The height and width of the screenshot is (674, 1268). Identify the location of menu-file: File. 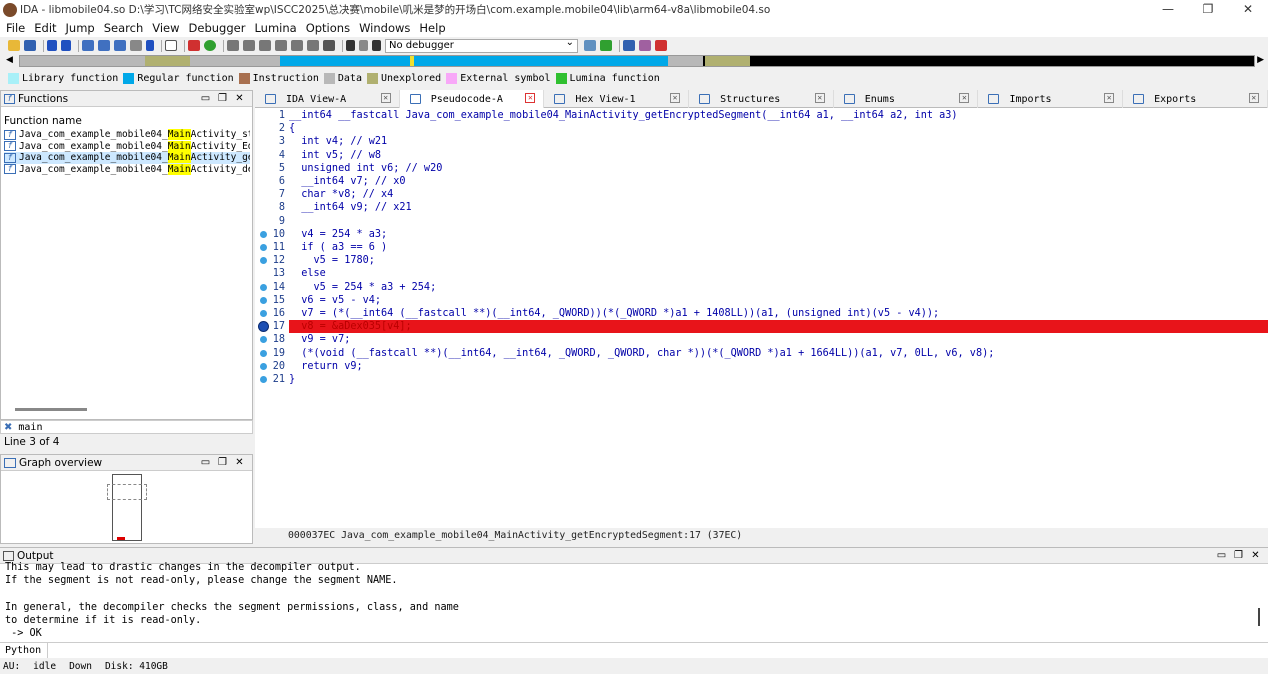
(15, 28).